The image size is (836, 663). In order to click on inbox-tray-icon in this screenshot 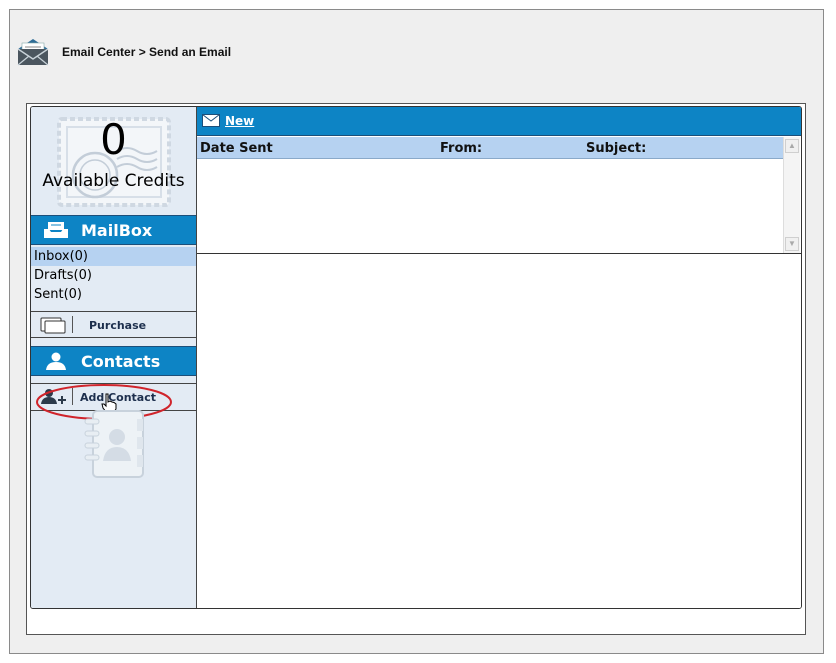, I will do `click(56, 230)`.